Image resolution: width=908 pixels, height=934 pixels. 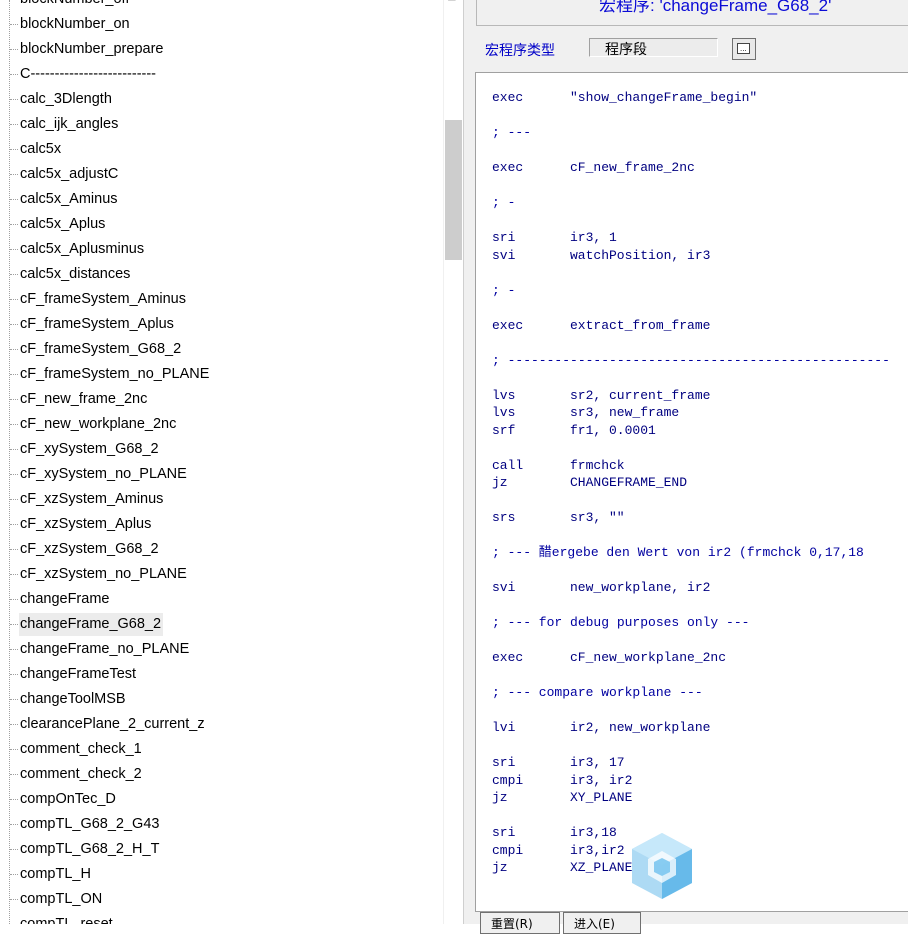 I want to click on code-line: sri ir3, 17, so click(x=691, y=763).